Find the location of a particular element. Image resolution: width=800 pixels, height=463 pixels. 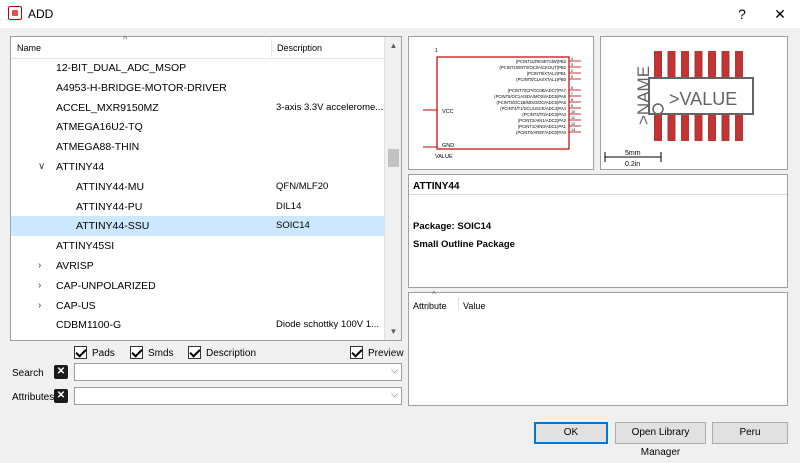

symbol-pin-number: 11 is located at coordinates (573, 118).